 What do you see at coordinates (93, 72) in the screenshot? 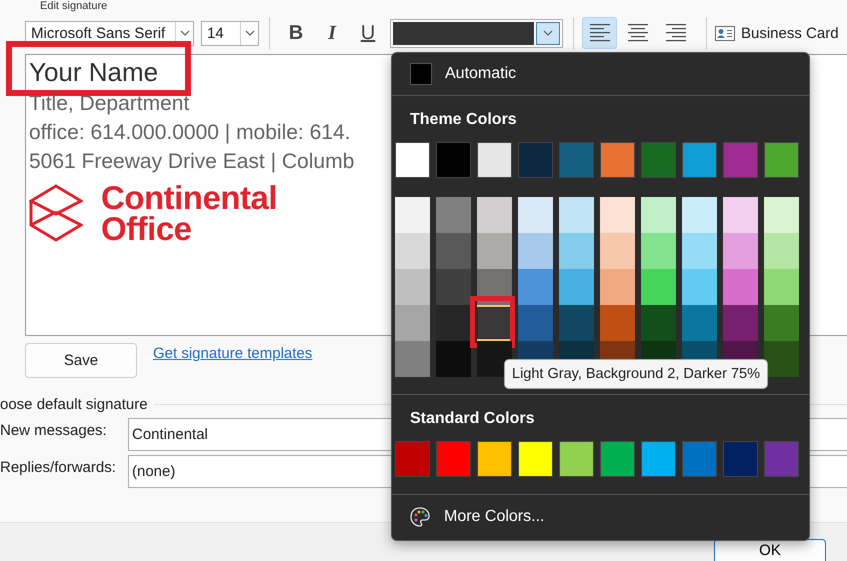
I see `signature-name: Your Name` at bounding box center [93, 72].